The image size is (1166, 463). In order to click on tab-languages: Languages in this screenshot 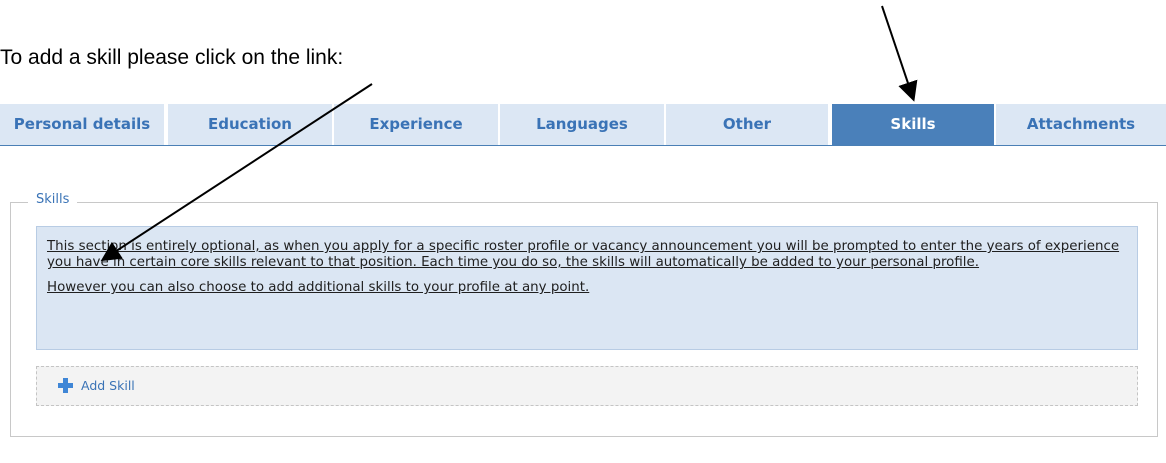, I will do `click(582, 124)`.